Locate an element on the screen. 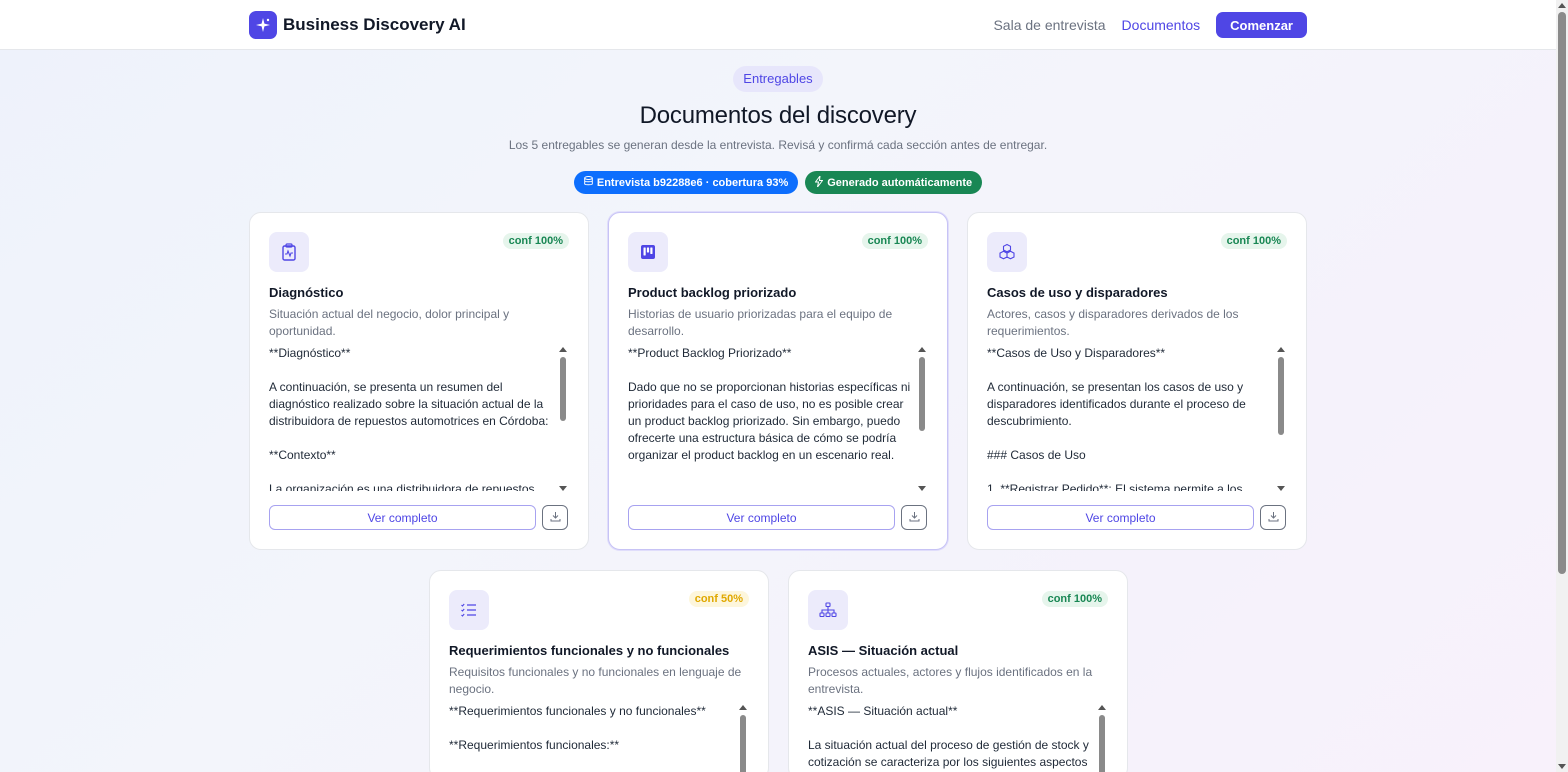 The width and height of the screenshot is (1568, 772). sparkle-icon is located at coordinates (263, 25).